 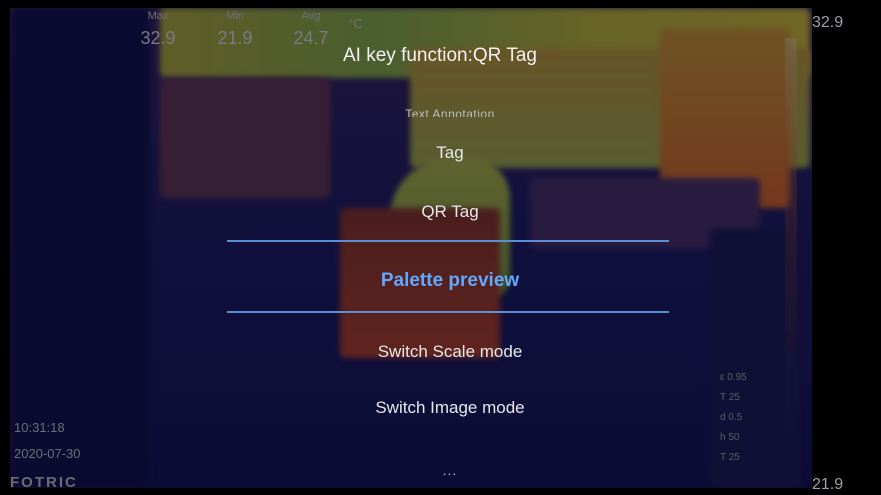 What do you see at coordinates (450, 352) in the screenshot?
I see `menu-item-switch-scale-mode: Switch Scale mode` at bounding box center [450, 352].